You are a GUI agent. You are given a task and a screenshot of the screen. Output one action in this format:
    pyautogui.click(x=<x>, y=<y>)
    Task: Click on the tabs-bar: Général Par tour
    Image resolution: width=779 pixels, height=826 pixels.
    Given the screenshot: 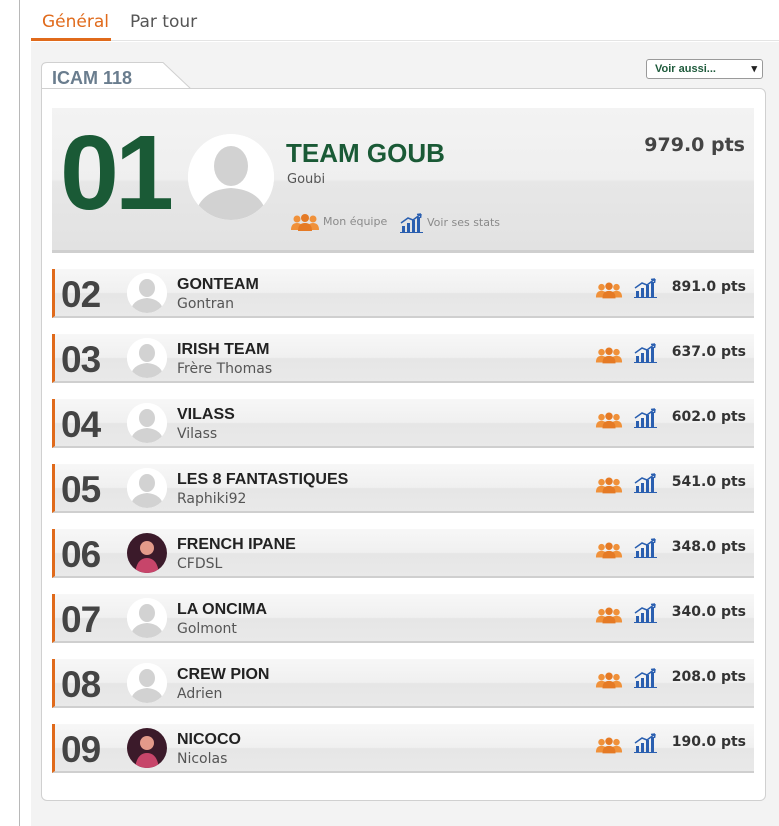 What is the action you would take?
    pyautogui.click(x=405, y=21)
    